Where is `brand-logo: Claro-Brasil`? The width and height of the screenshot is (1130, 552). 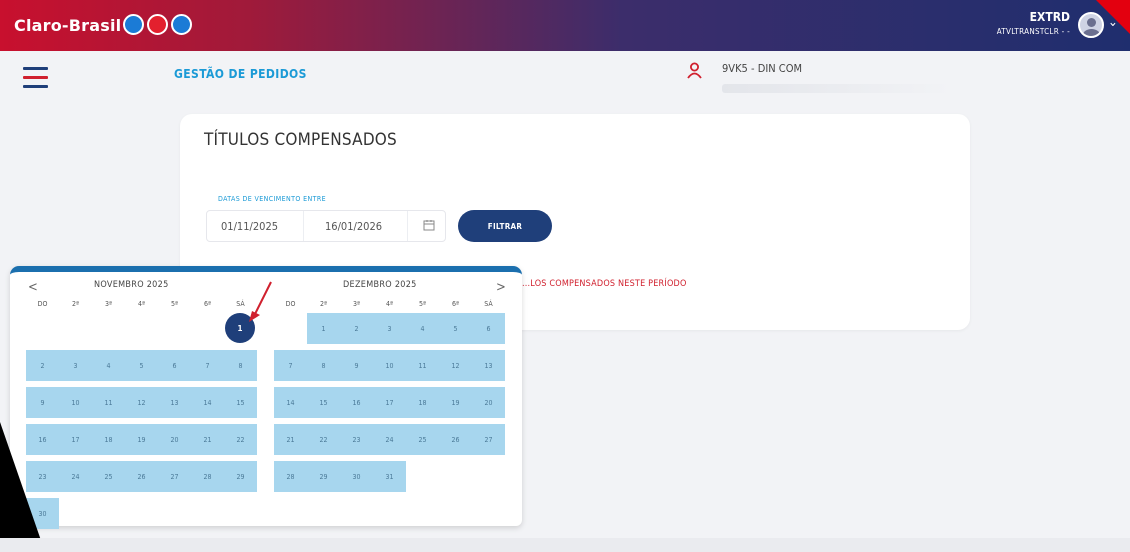 brand-logo: Claro-Brasil is located at coordinates (67, 25).